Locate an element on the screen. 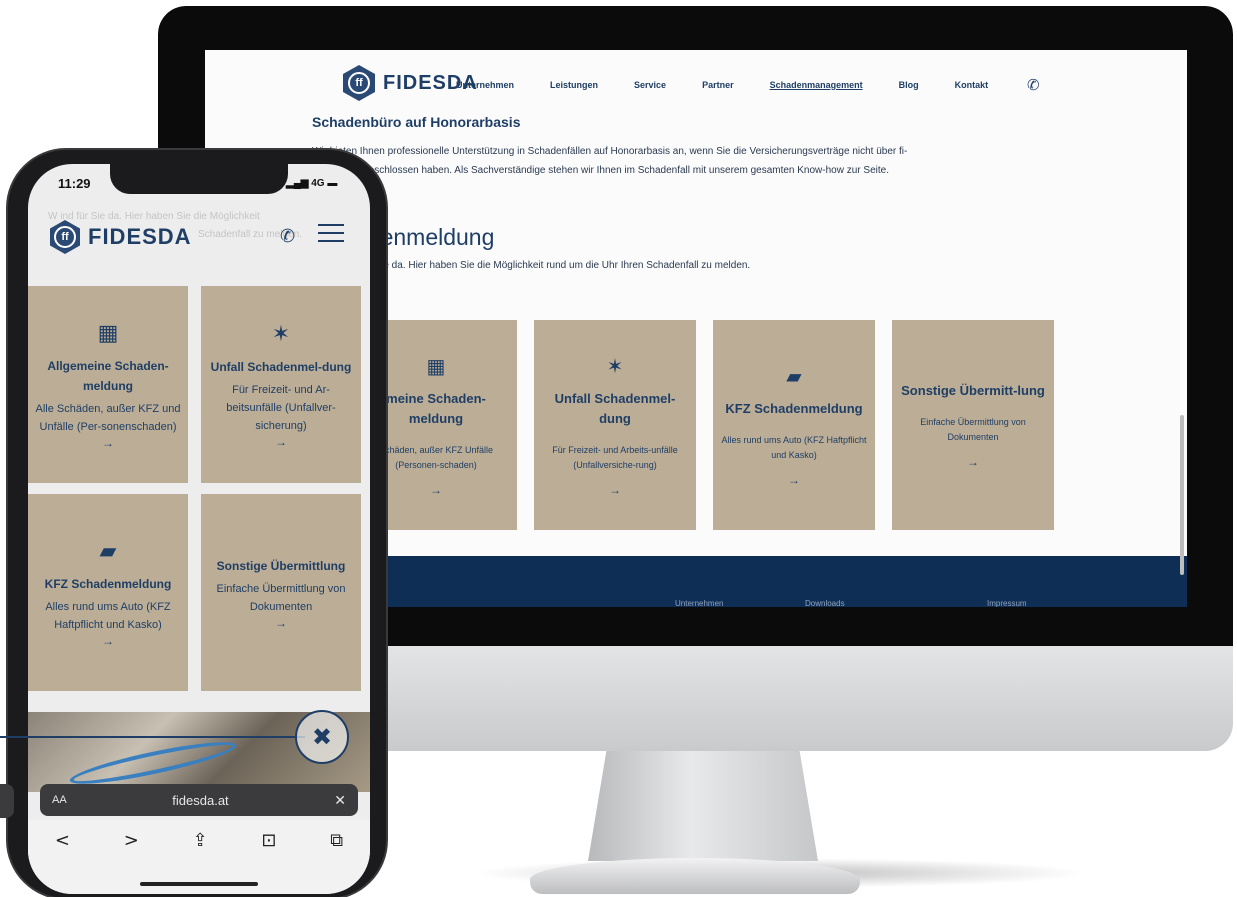 Image resolution: width=1237 pixels, height=897 pixels. home-indicator is located at coordinates (199, 884).